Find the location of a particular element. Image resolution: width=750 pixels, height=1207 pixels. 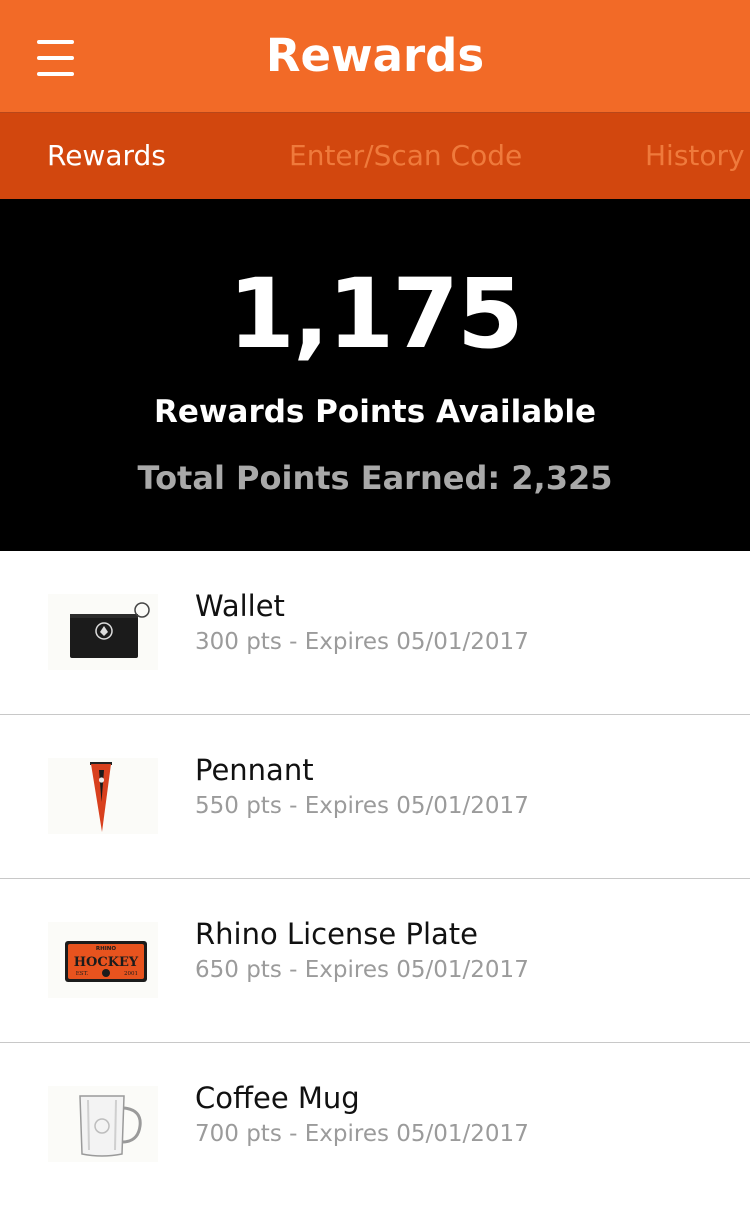

reward-name: Wallet is located at coordinates (240, 606).